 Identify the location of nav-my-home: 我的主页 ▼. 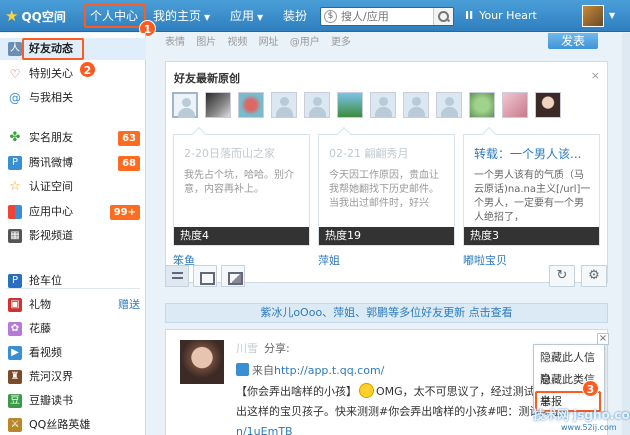
(181, 16).